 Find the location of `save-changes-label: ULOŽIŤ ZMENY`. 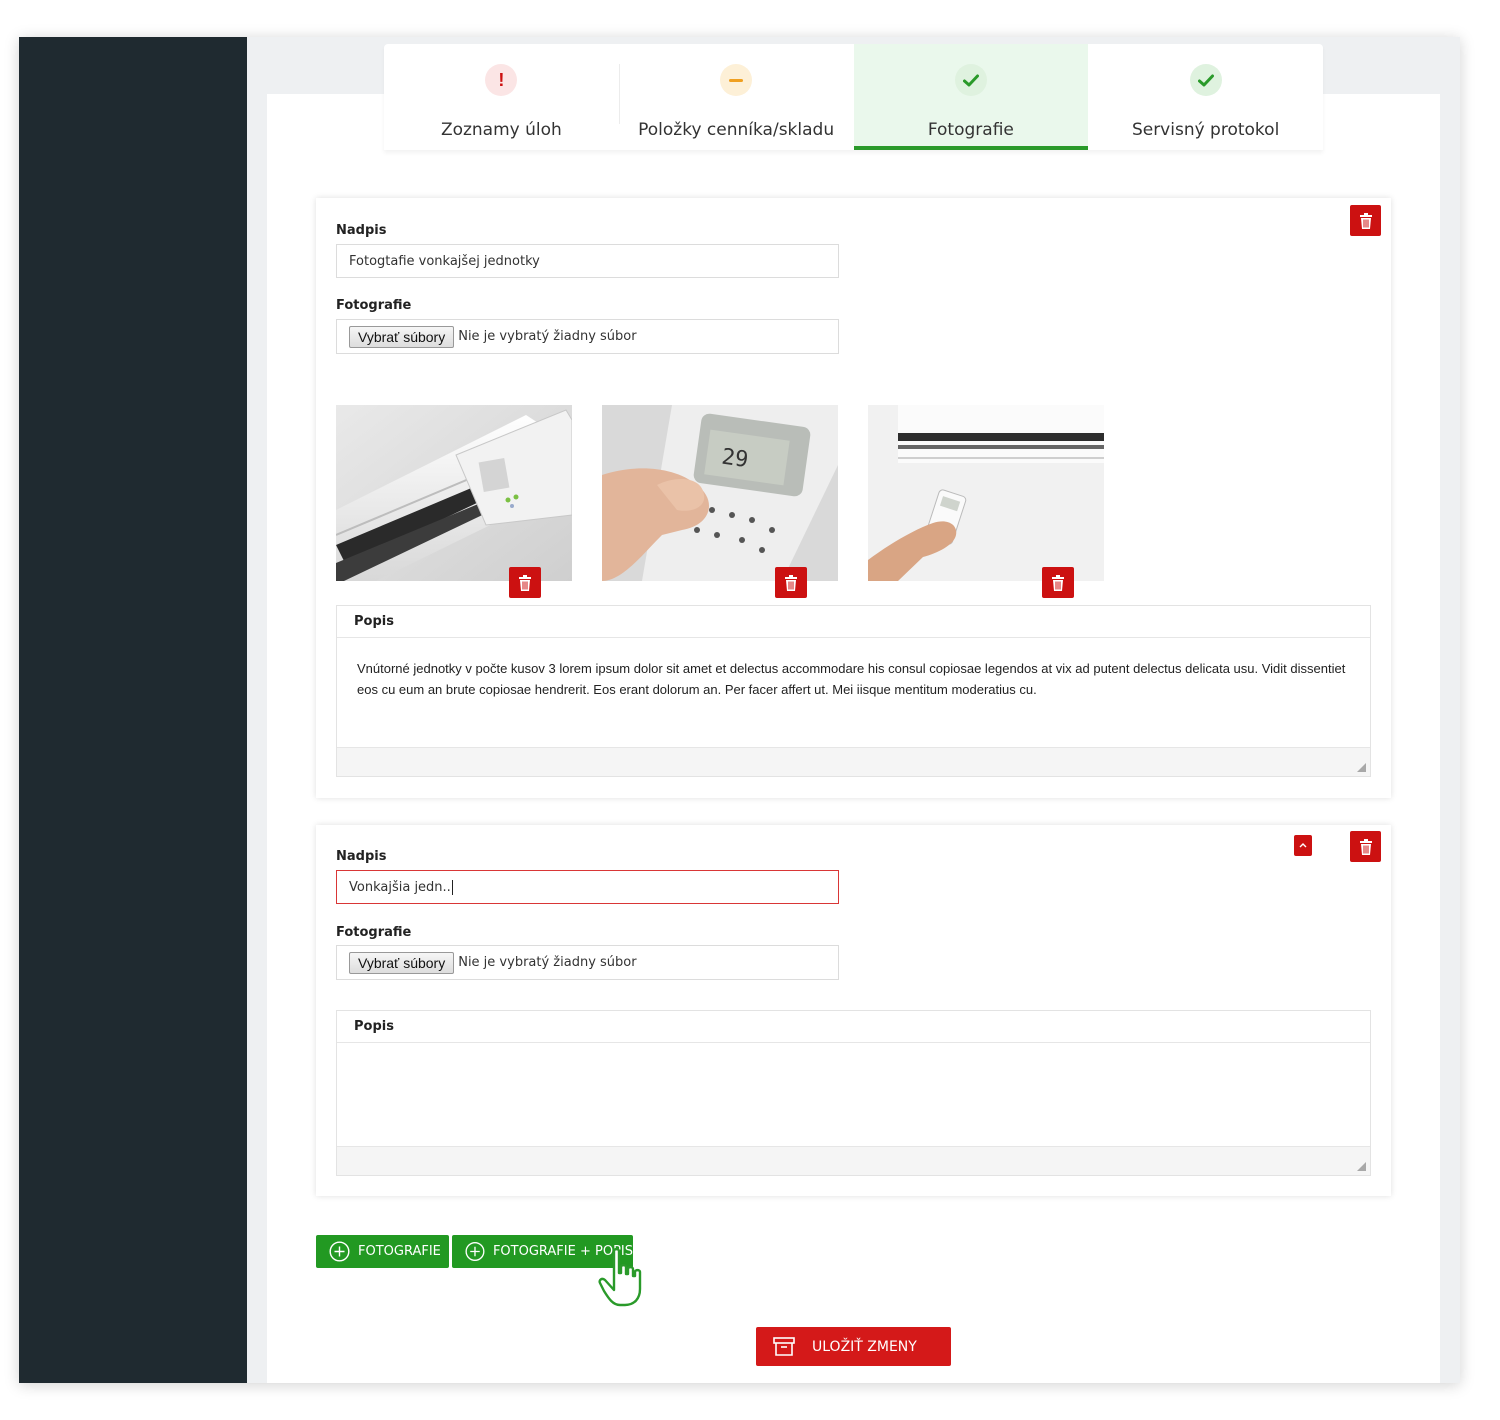

save-changes-label: ULOŽIŤ ZMENY is located at coordinates (864, 1346).